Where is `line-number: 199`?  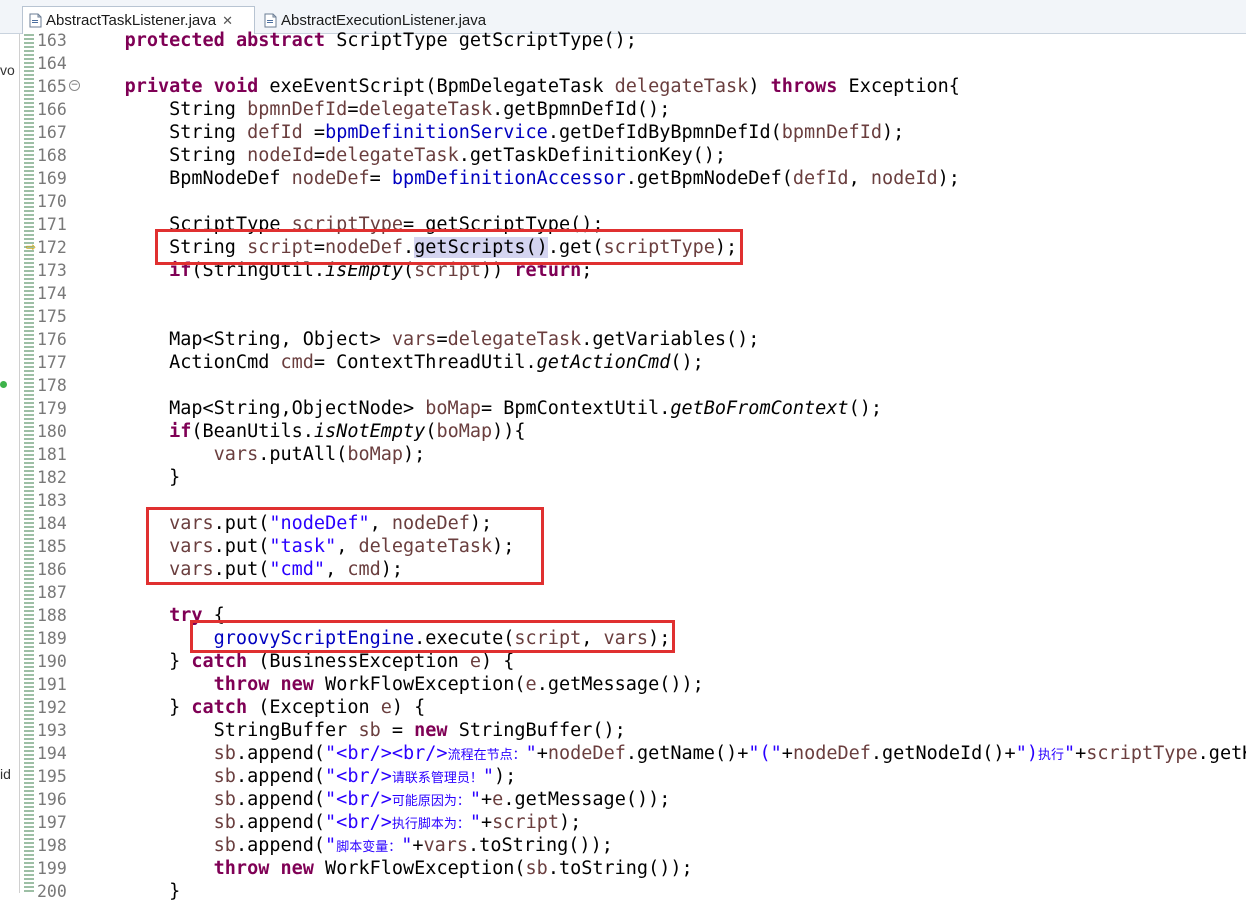
line-number: 199 is located at coordinates (52, 868).